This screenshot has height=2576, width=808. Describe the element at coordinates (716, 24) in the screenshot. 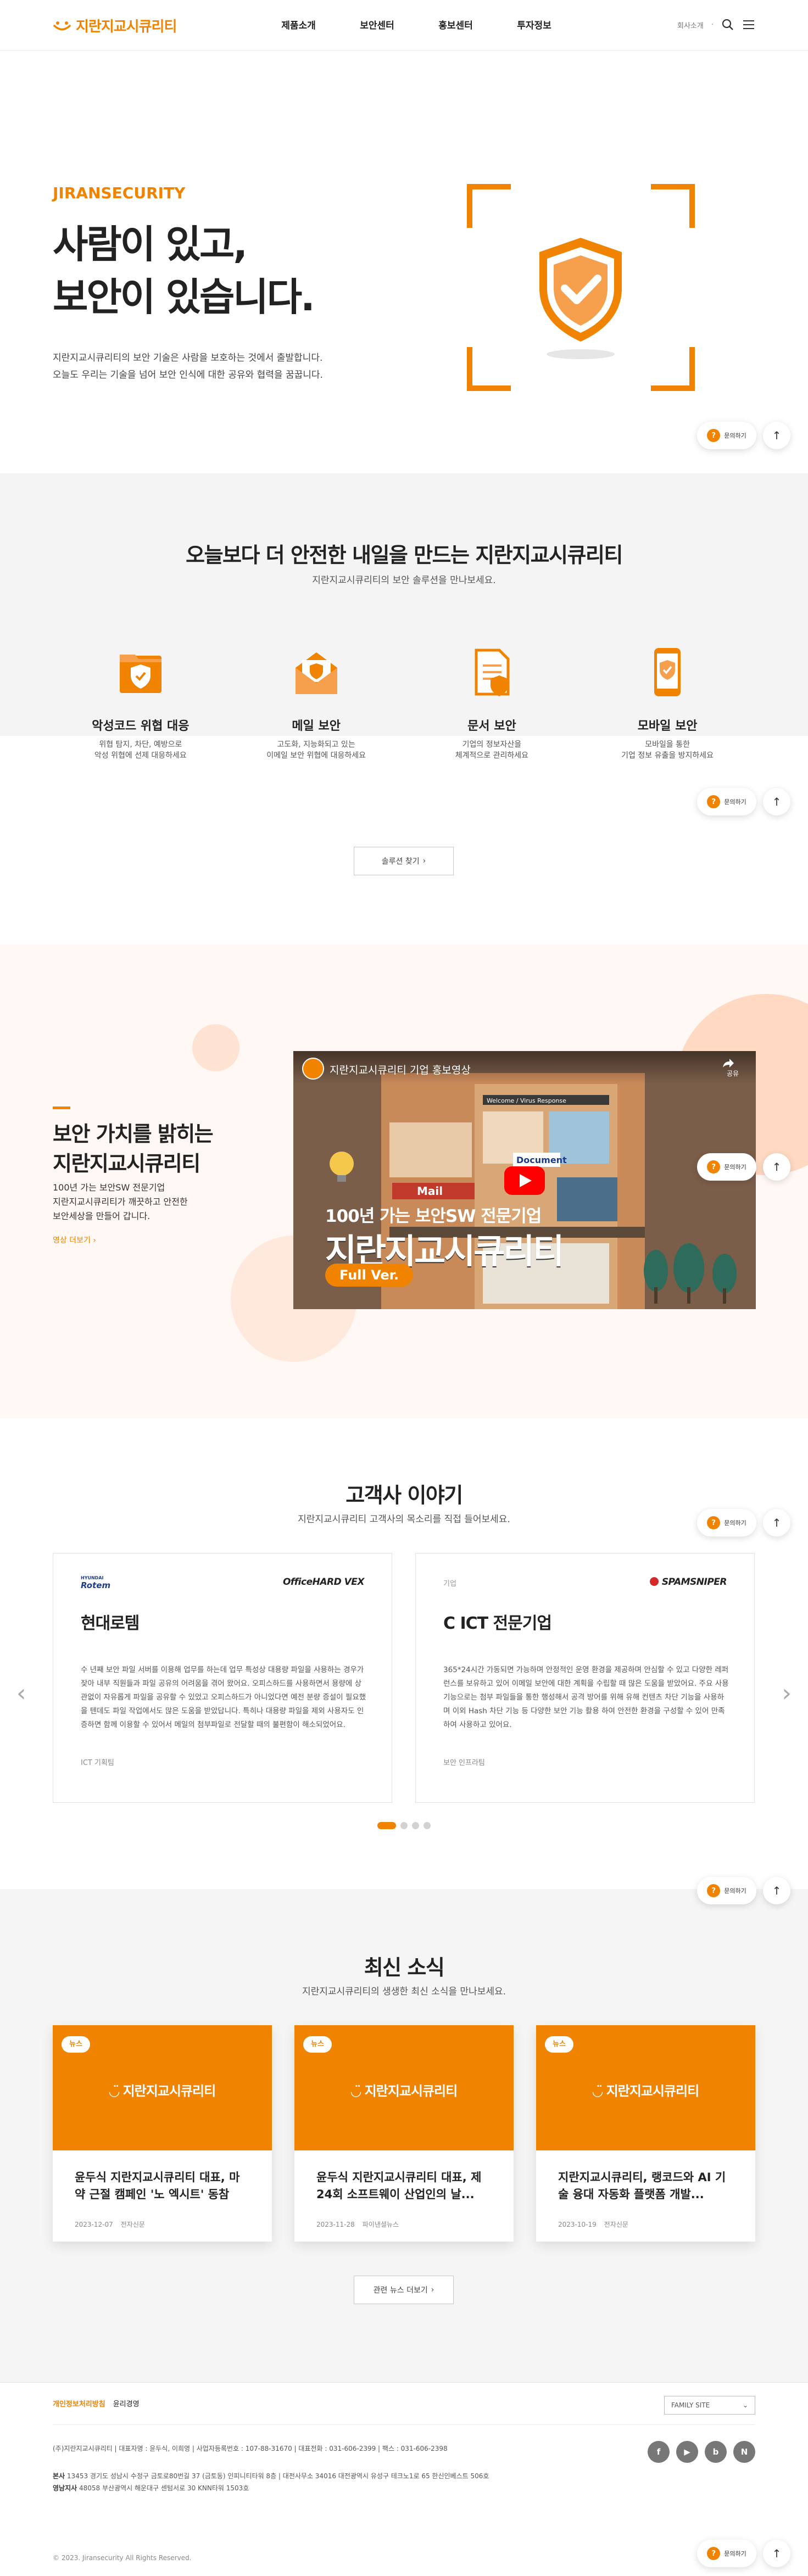

I see `header-utils: 회사소개 ·` at that location.